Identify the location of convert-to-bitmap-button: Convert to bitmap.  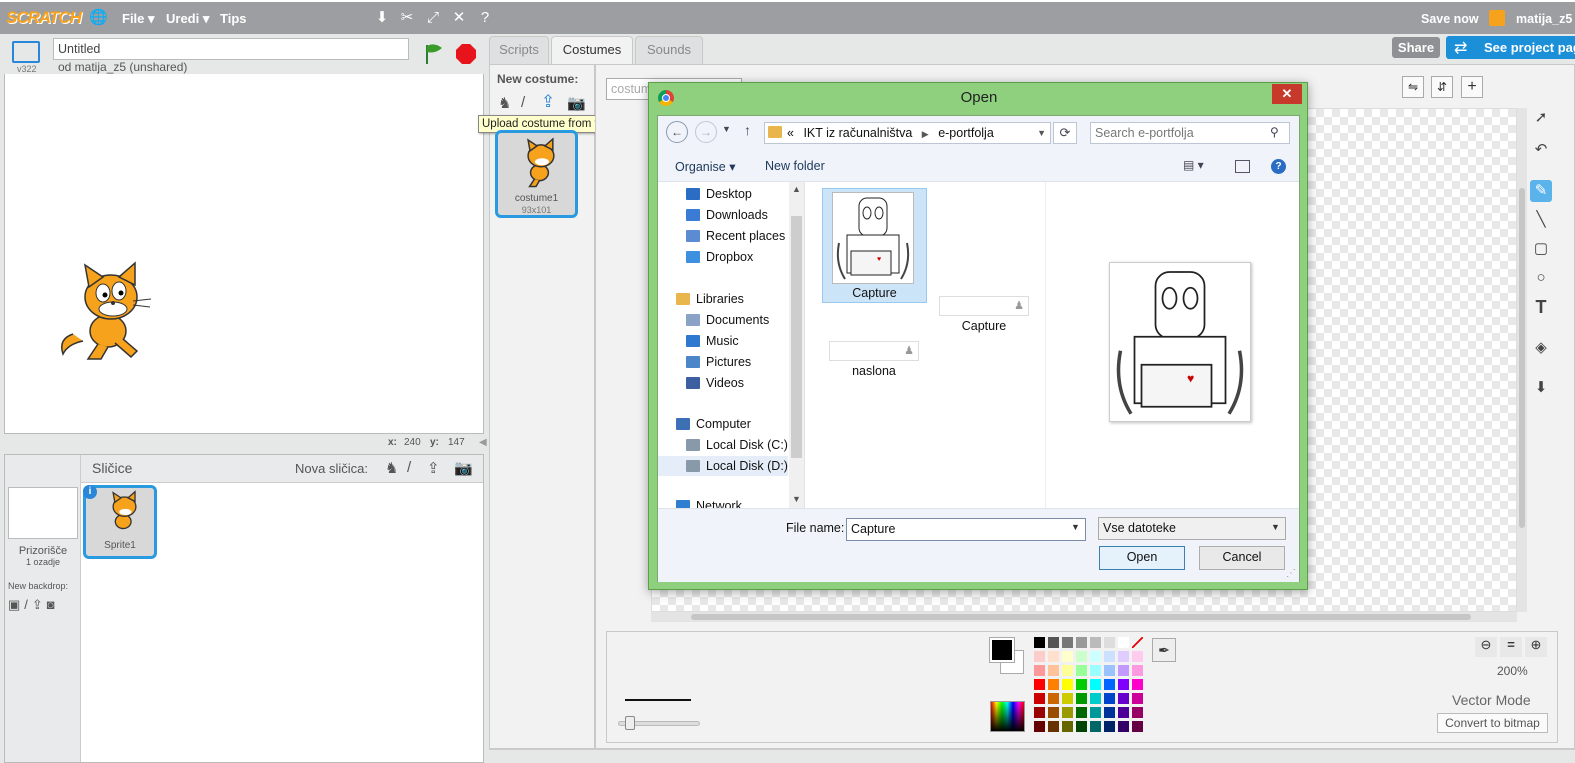
(1492, 723).